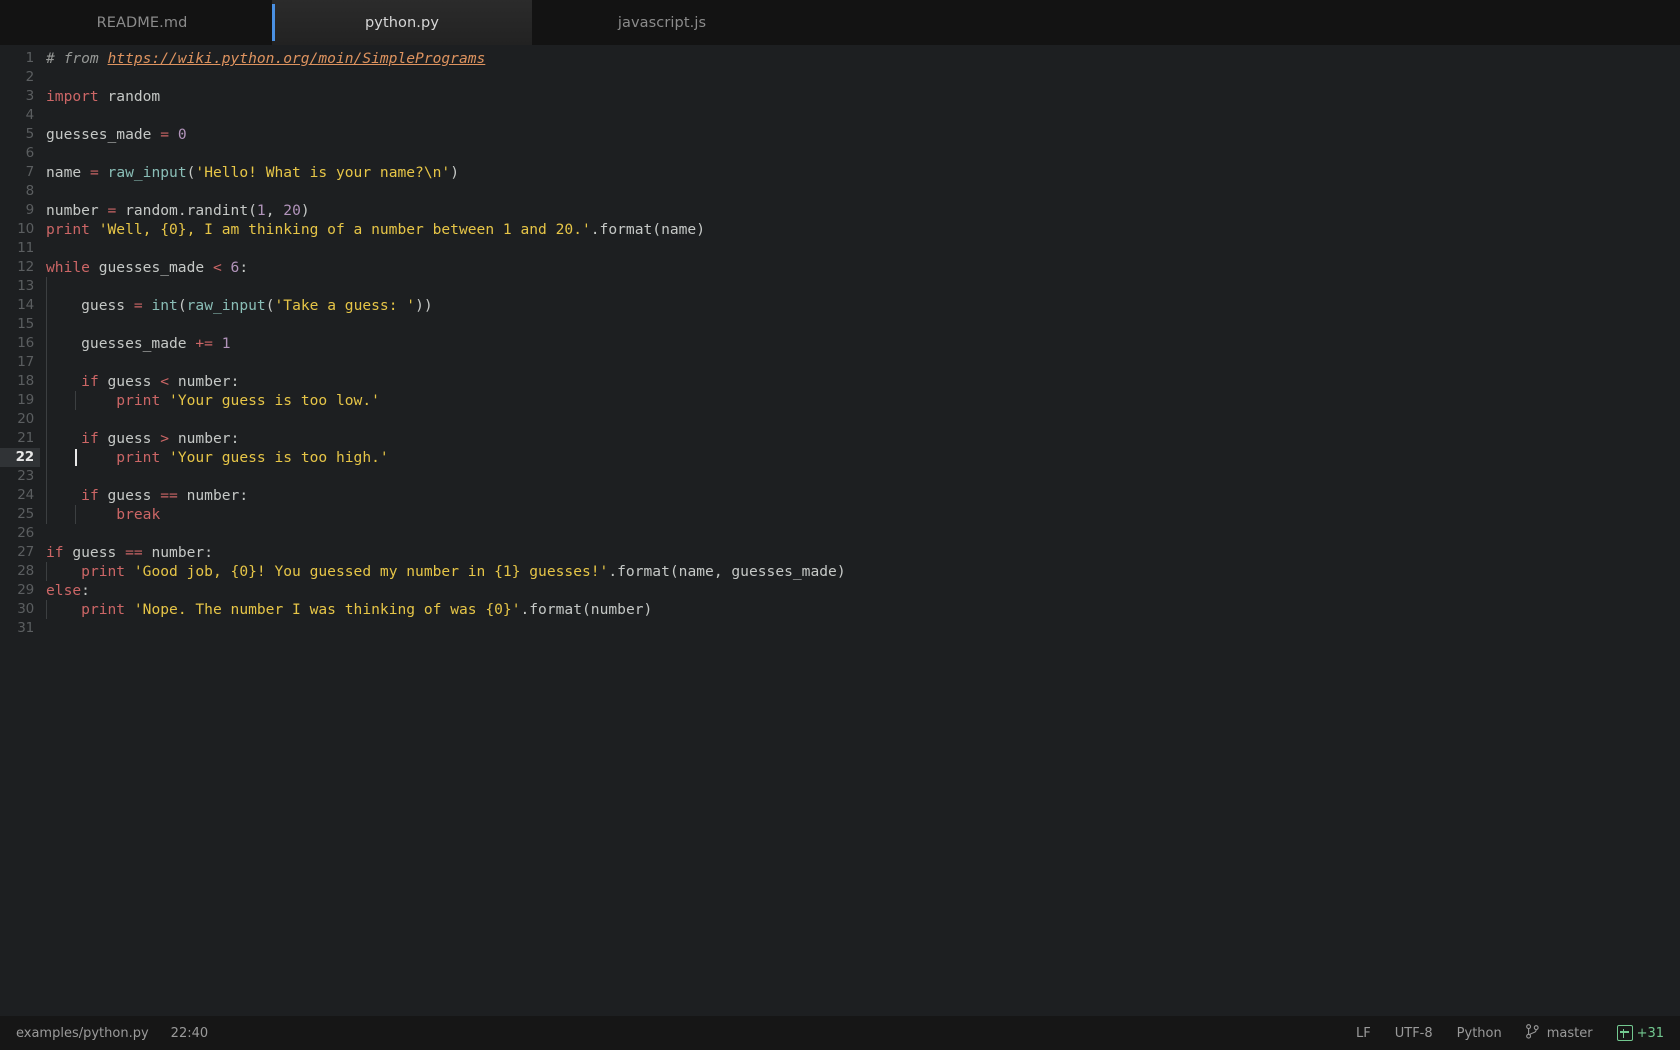 This screenshot has width=1680, height=1050. What do you see at coordinates (1479, 1033) in the screenshot?
I see `language-selector: Python` at bounding box center [1479, 1033].